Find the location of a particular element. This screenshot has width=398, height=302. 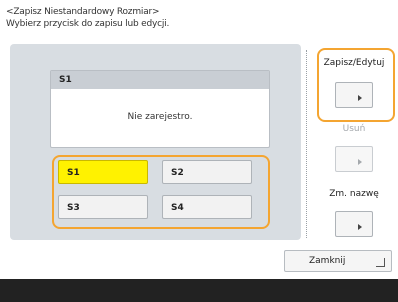

slot-button-s2: S2 is located at coordinates (207, 172).